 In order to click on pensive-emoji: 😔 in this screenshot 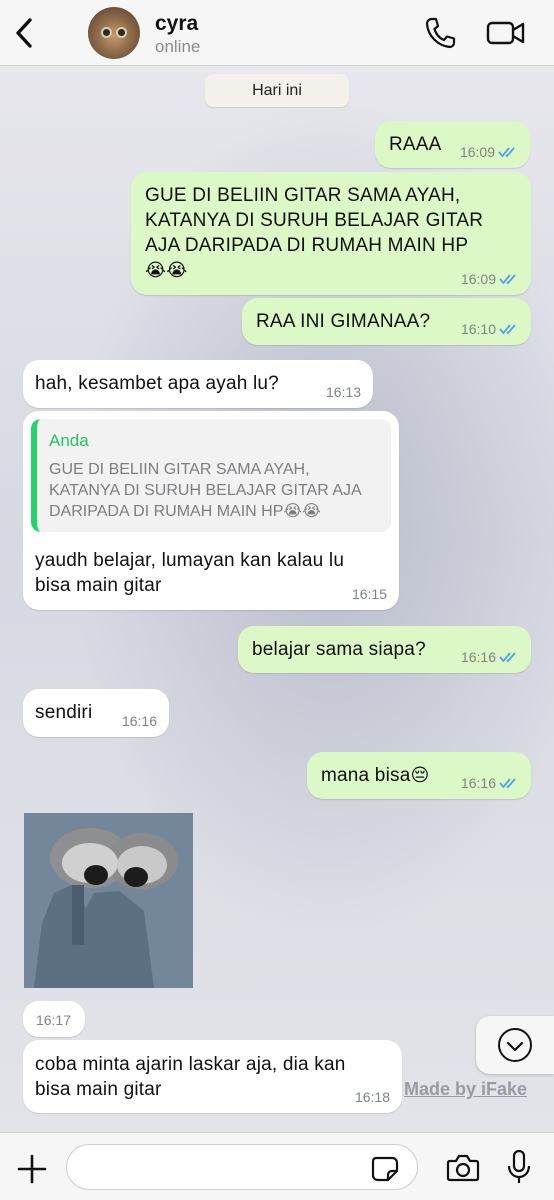, I will do `click(420, 775)`.